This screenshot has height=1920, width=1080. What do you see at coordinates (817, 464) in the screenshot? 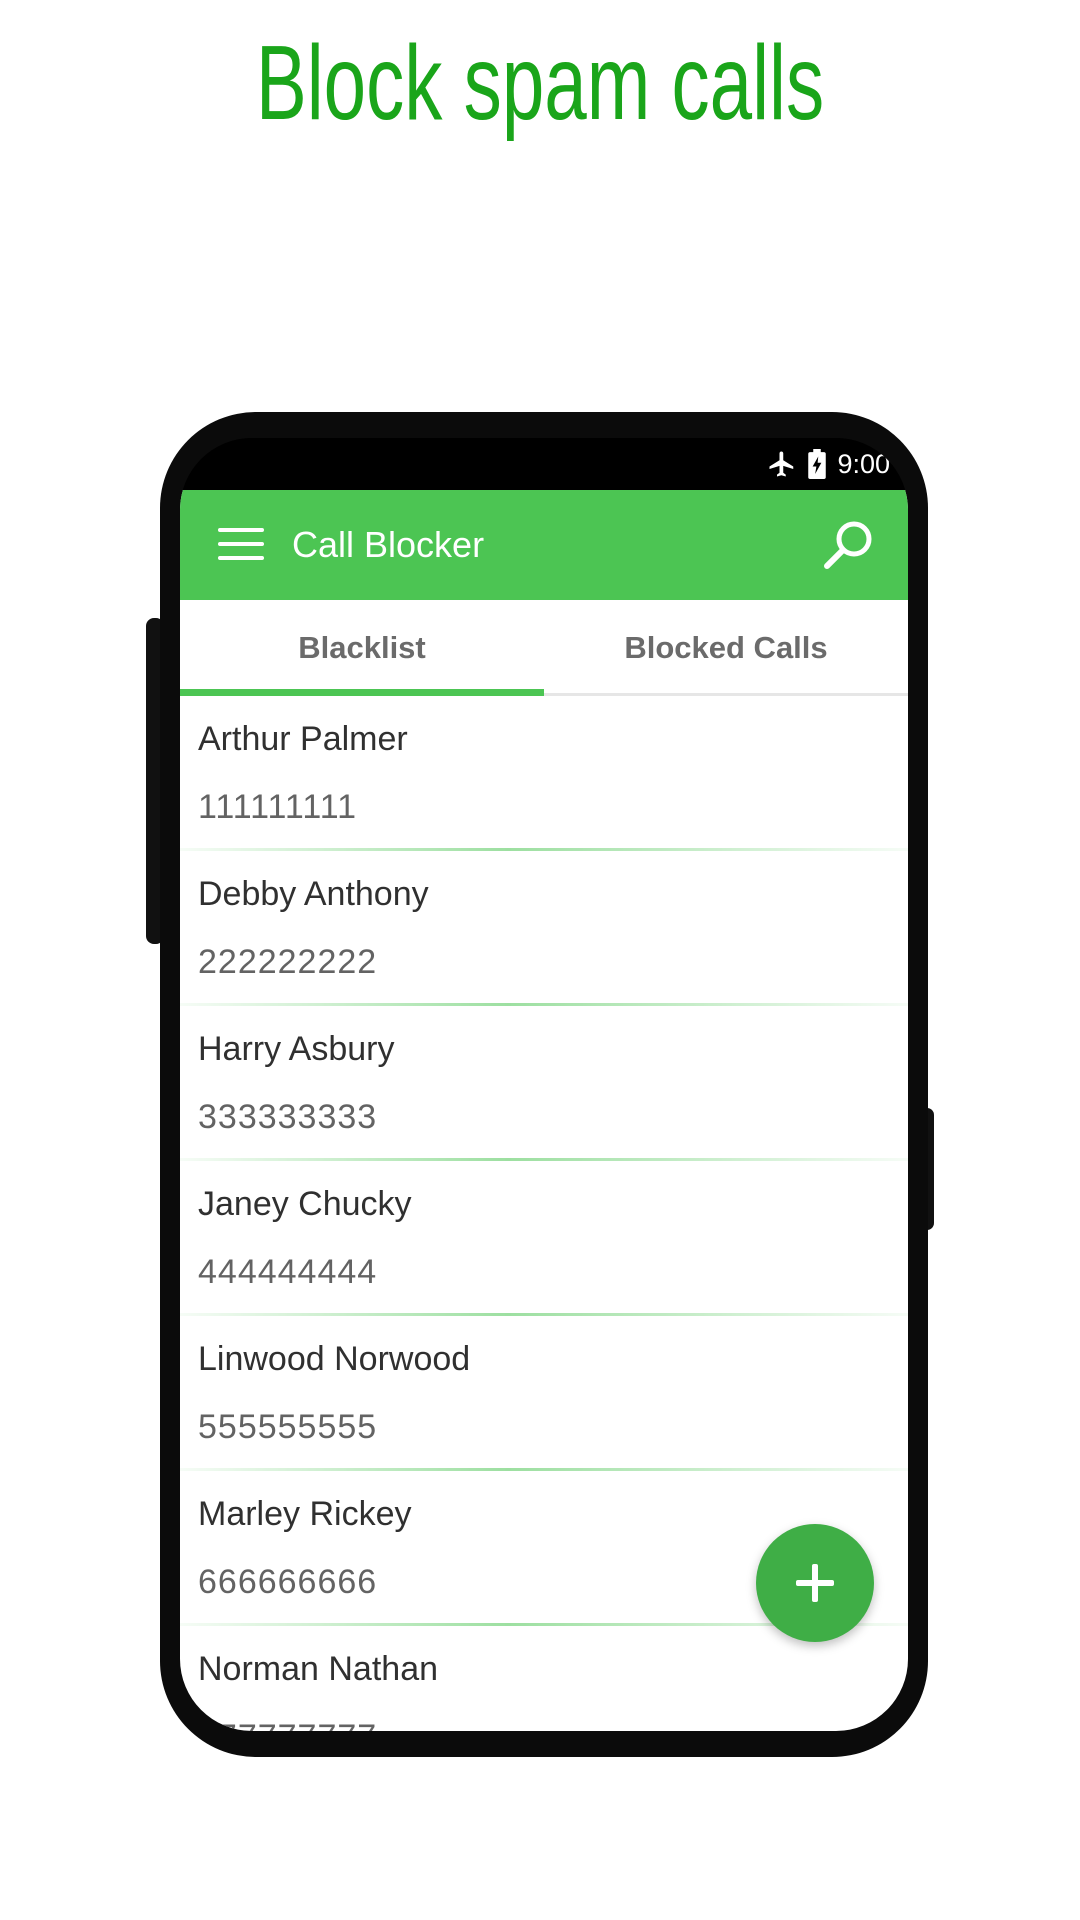
I see `battery-charging-icon` at bounding box center [817, 464].